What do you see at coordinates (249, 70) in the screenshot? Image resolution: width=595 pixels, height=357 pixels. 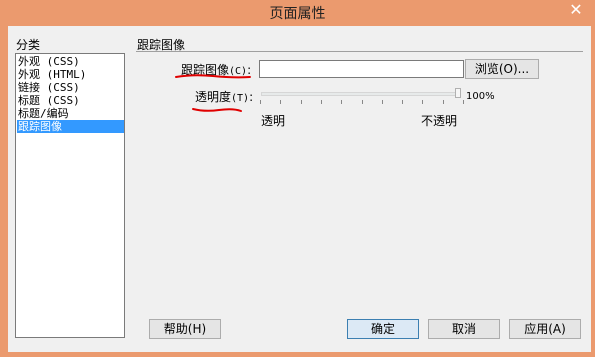 I see `tracing-image-colon: :` at bounding box center [249, 70].